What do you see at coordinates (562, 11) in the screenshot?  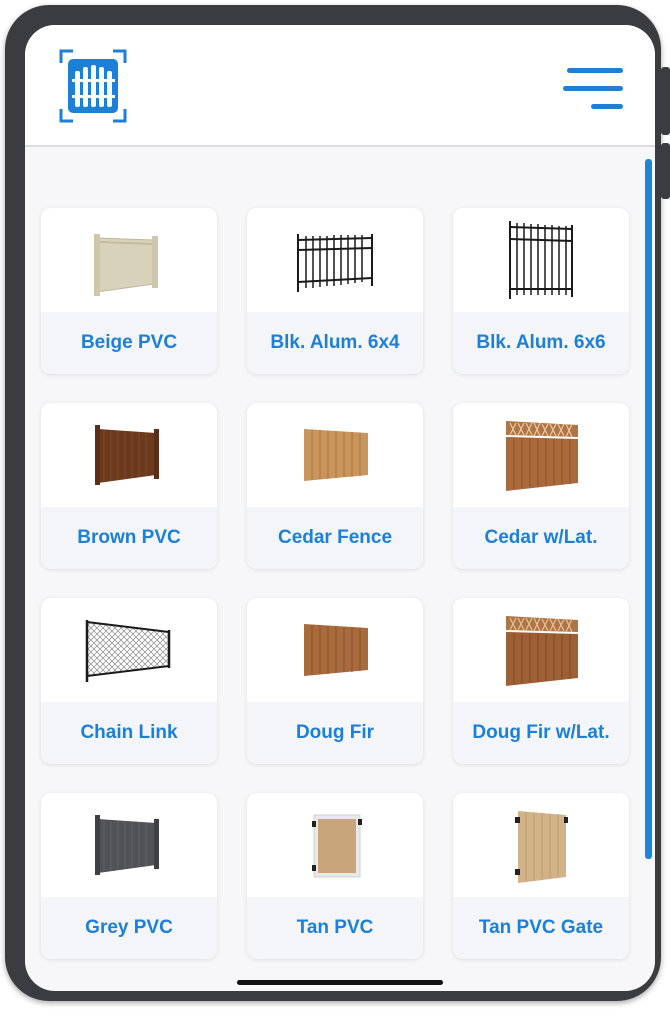 I see `power-button` at bounding box center [562, 11].